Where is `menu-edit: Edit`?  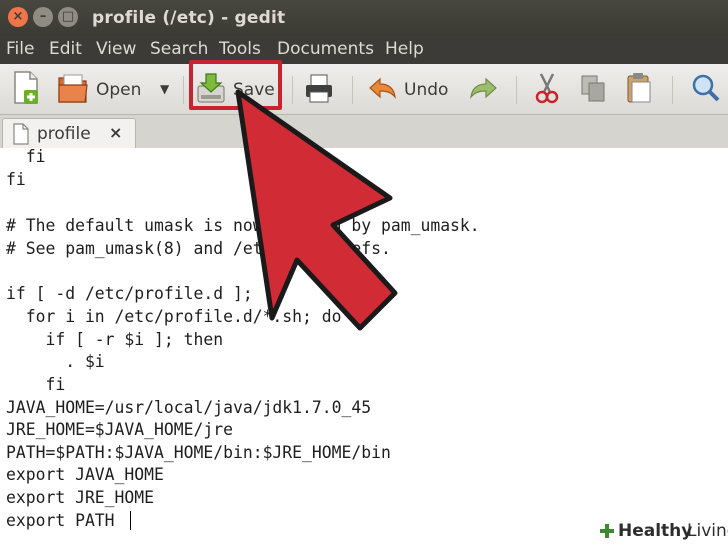
menu-edit: Edit is located at coordinates (65, 49).